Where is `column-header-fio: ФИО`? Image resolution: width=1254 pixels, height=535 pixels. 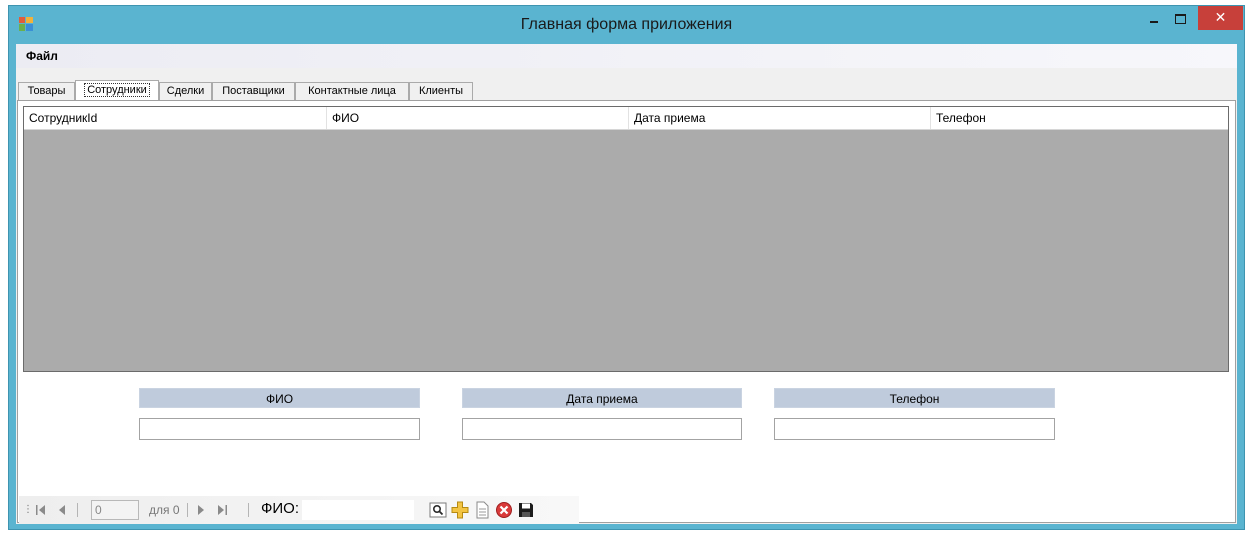
column-header-fio: ФИО is located at coordinates (478, 118).